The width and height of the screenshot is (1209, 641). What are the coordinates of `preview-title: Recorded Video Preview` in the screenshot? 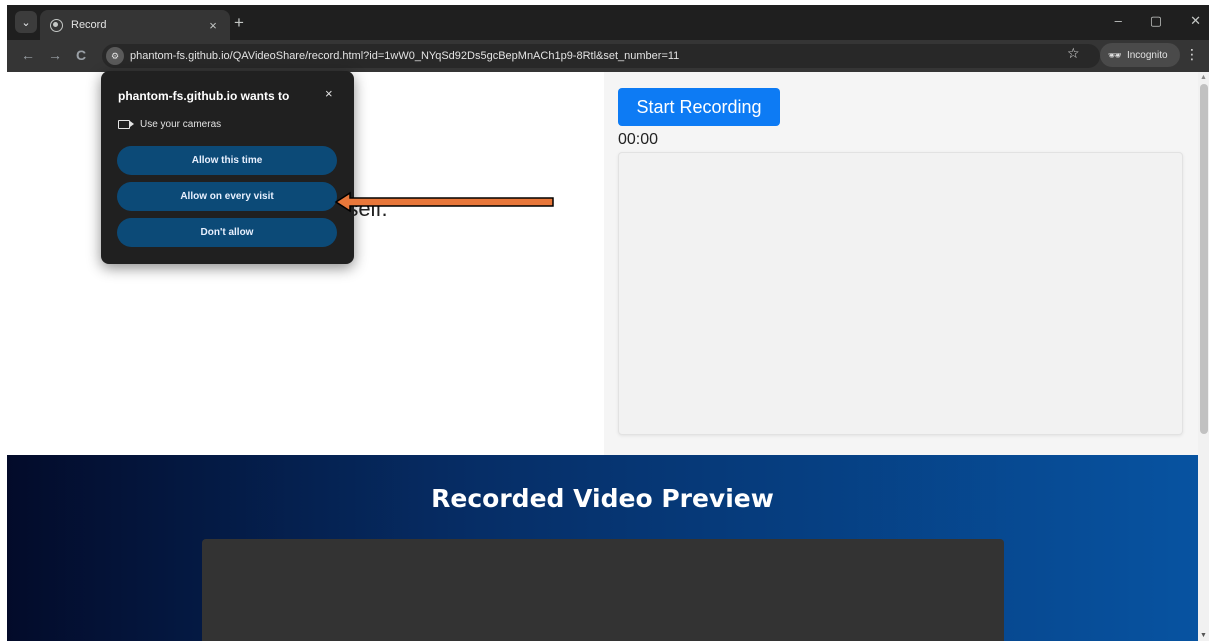 It's located at (602, 498).